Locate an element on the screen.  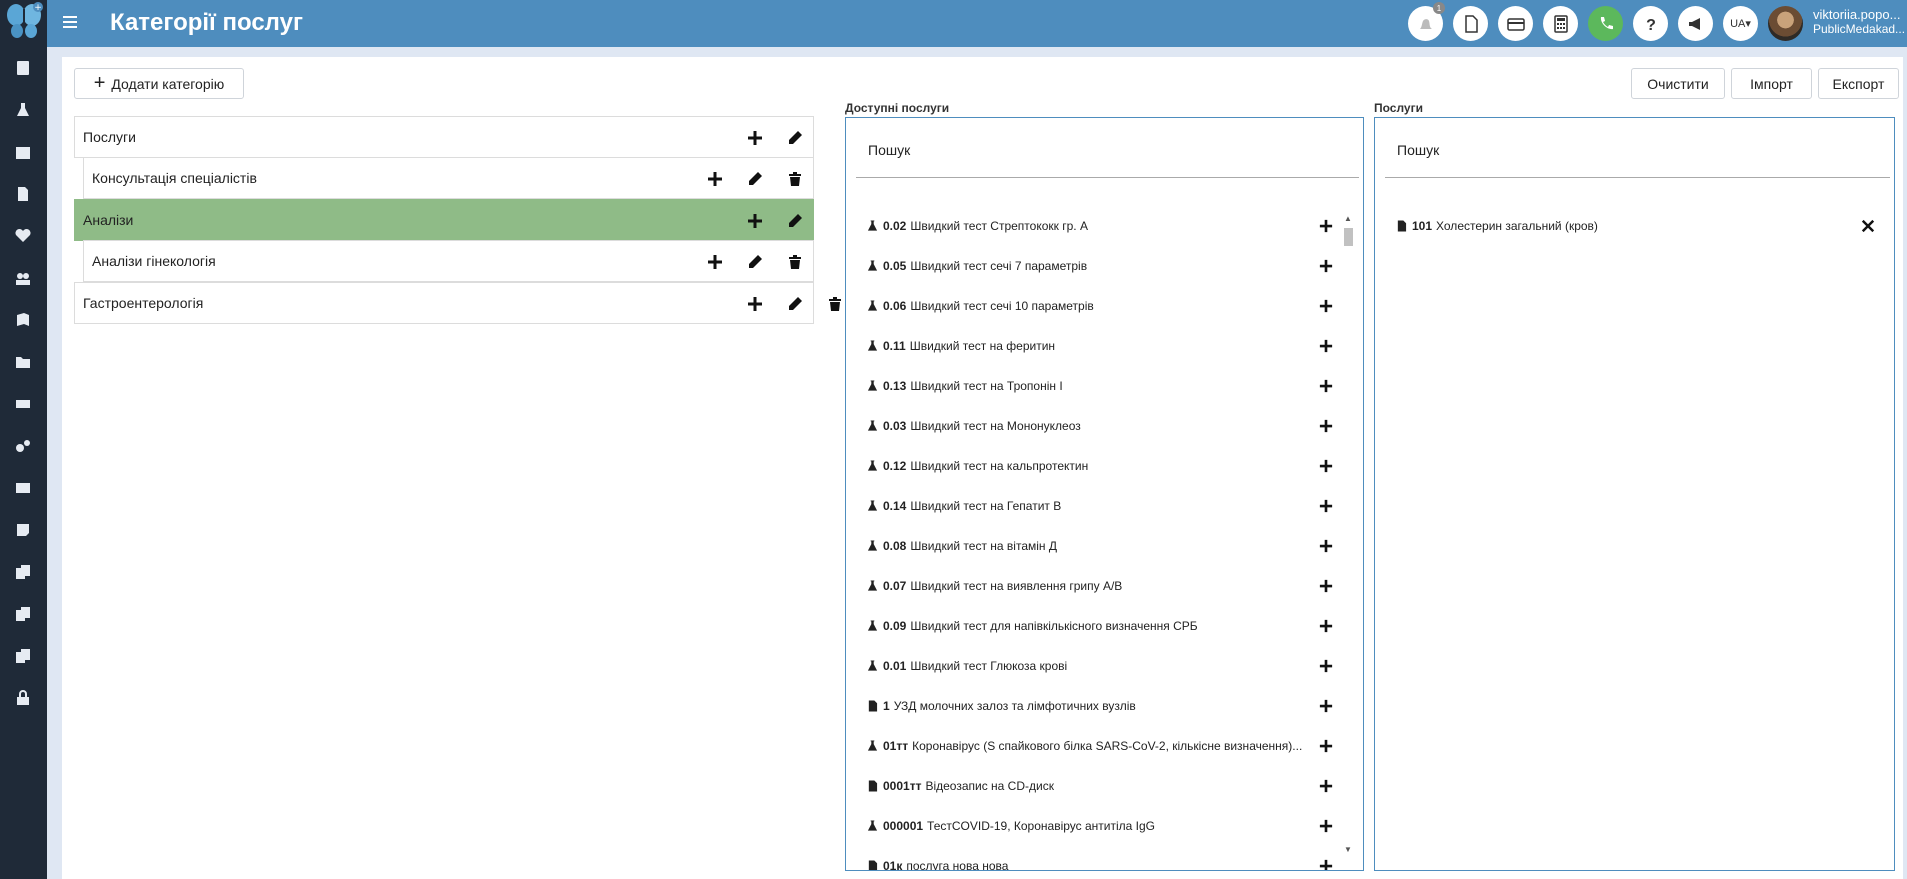
payment-button is located at coordinates (1515, 23).